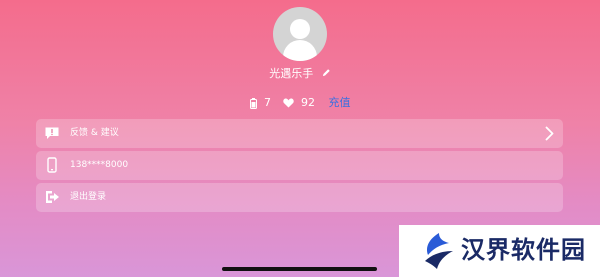 The image size is (600, 277). Describe the element at coordinates (300, 50) in the screenshot. I see `avatar-body-shape` at that location.